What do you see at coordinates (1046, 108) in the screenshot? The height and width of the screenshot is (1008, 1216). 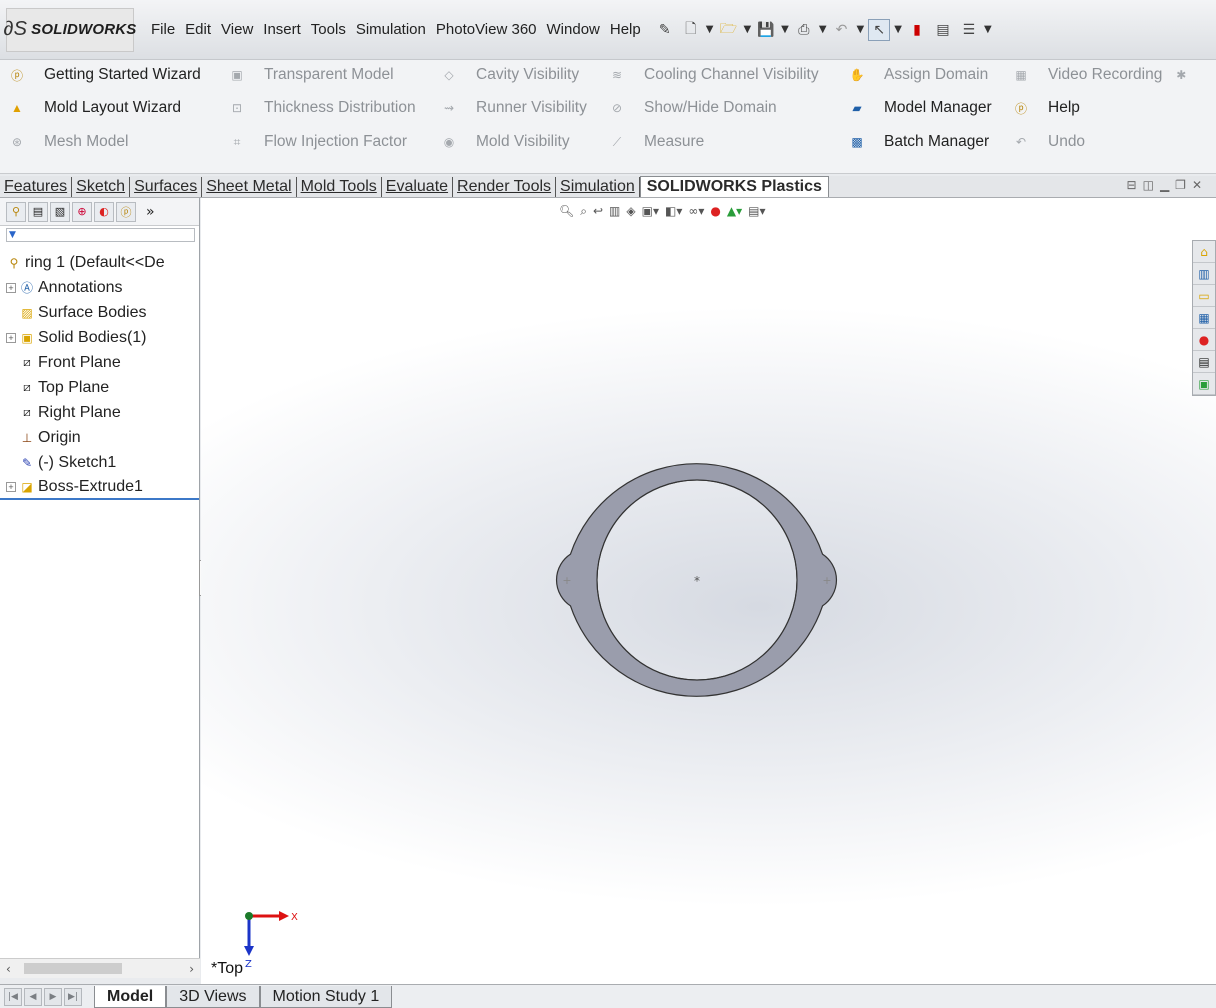 I see `help-button: ⓟ Help` at bounding box center [1046, 108].